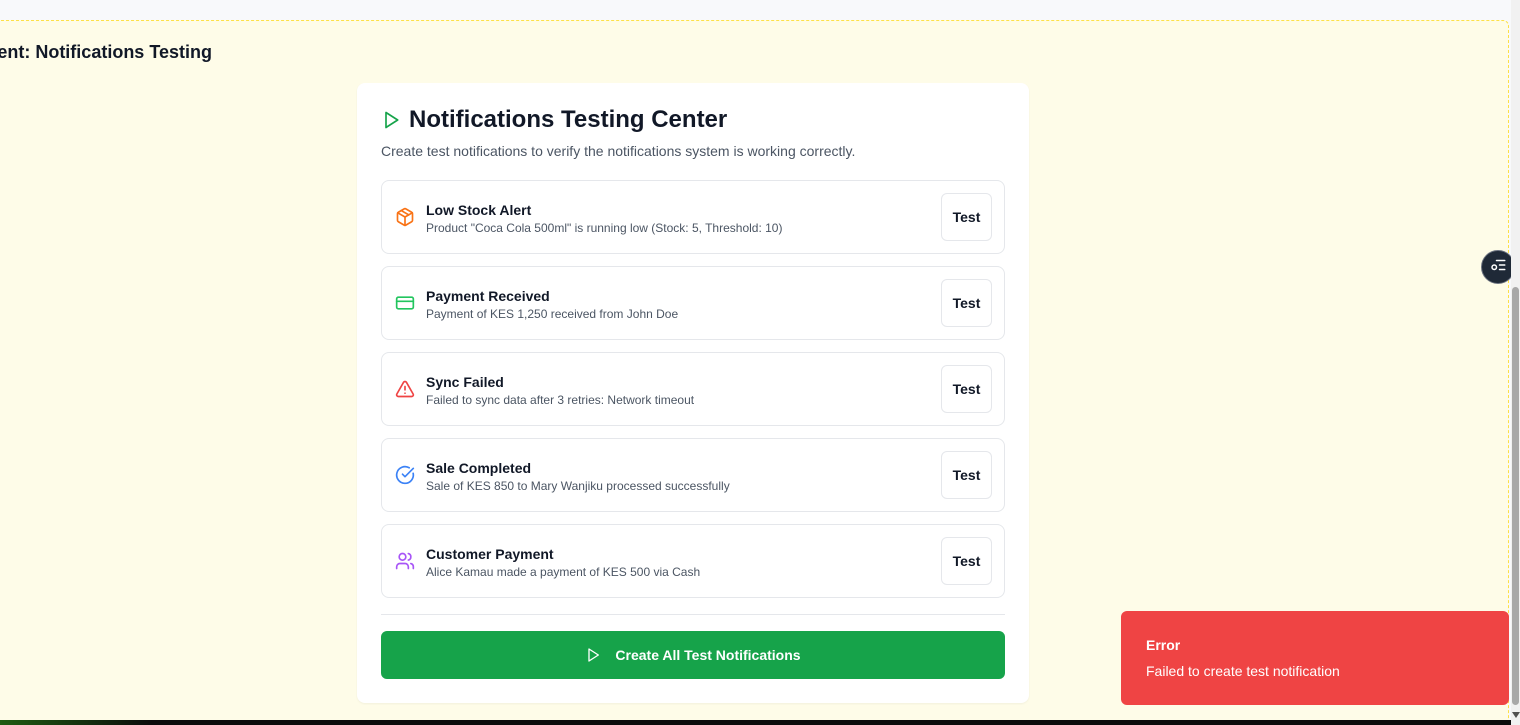 Image resolution: width=1520 pixels, height=725 pixels. Describe the element at coordinates (405, 303) in the screenshot. I see `credit-card-icon` at that location.